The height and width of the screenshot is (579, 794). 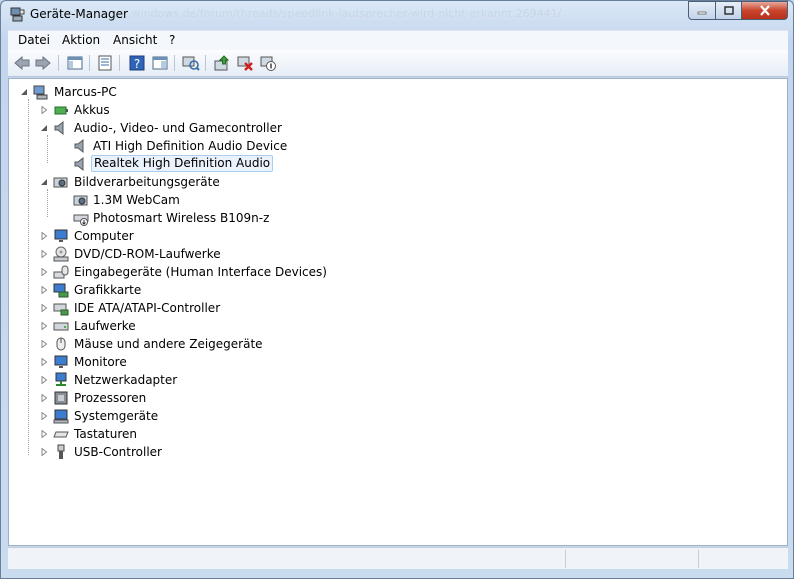 I want to click on maximize-icon, so click(x=728, y=10).